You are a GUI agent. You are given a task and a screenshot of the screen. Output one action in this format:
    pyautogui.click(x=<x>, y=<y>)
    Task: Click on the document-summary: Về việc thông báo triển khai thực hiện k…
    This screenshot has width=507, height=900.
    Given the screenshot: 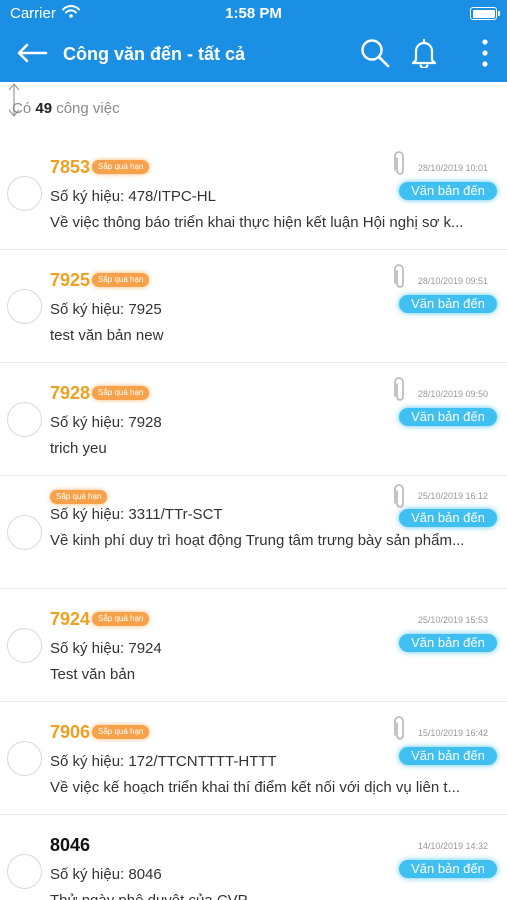 What is the action you would take?
    pyautogui.click(x=257, y=222)
    